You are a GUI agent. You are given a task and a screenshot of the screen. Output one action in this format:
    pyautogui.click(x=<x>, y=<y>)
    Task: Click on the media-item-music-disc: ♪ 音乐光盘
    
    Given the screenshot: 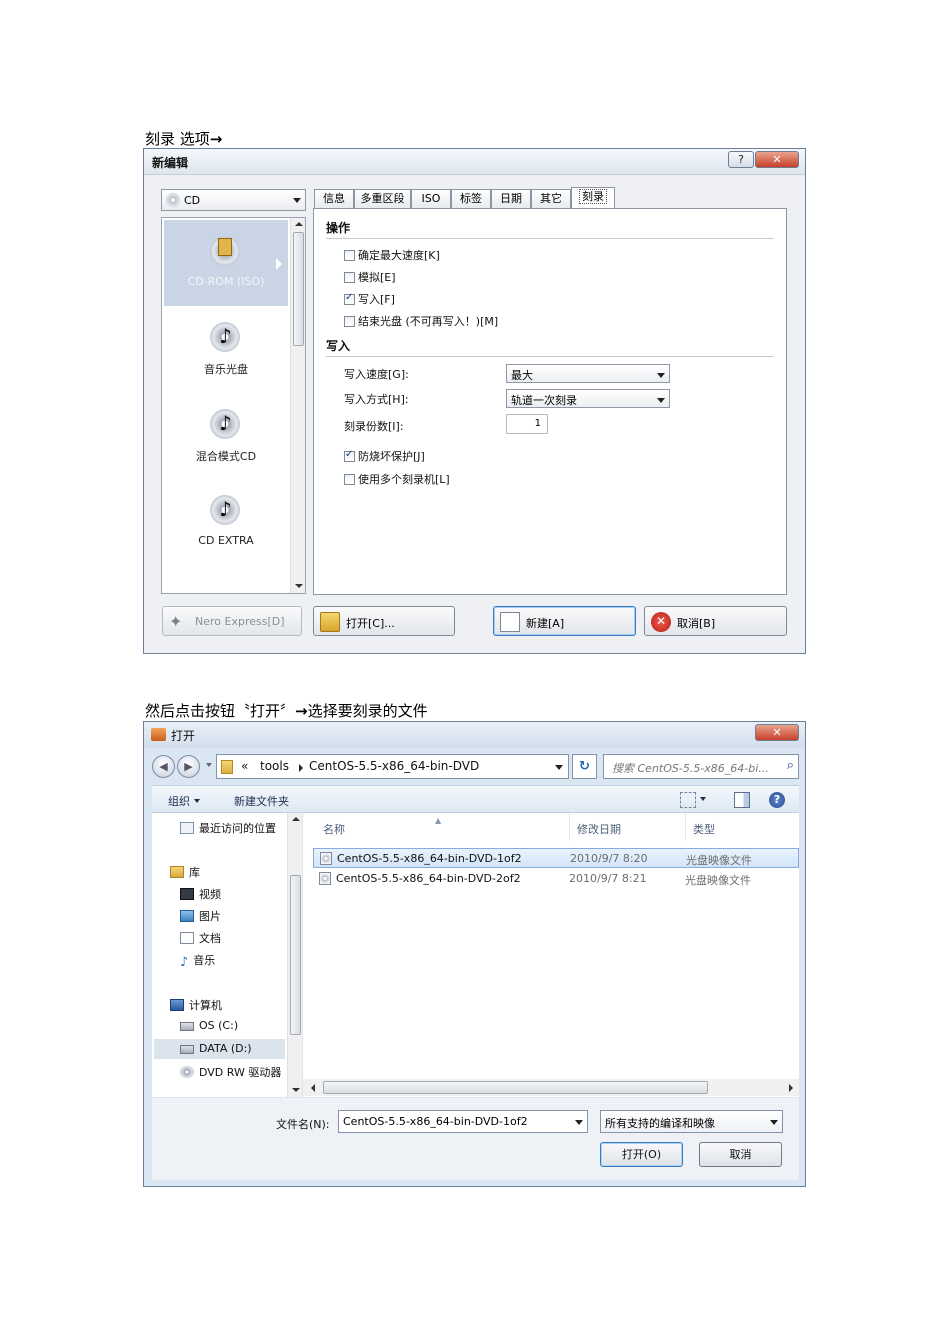 What is the action you would take?
    pyautogui.click(x=226, y=349)
    